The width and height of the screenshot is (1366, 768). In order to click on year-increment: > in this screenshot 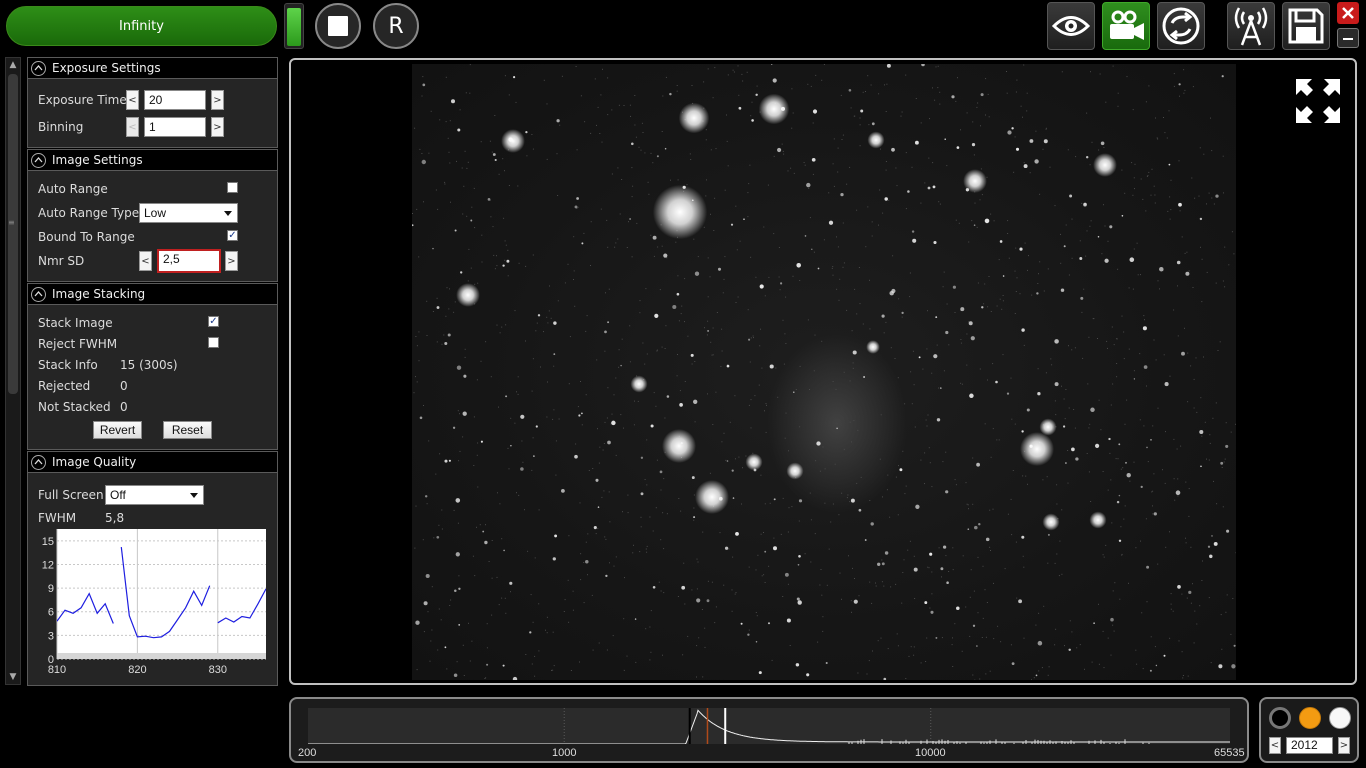, I will do `click(1344, 745)`.